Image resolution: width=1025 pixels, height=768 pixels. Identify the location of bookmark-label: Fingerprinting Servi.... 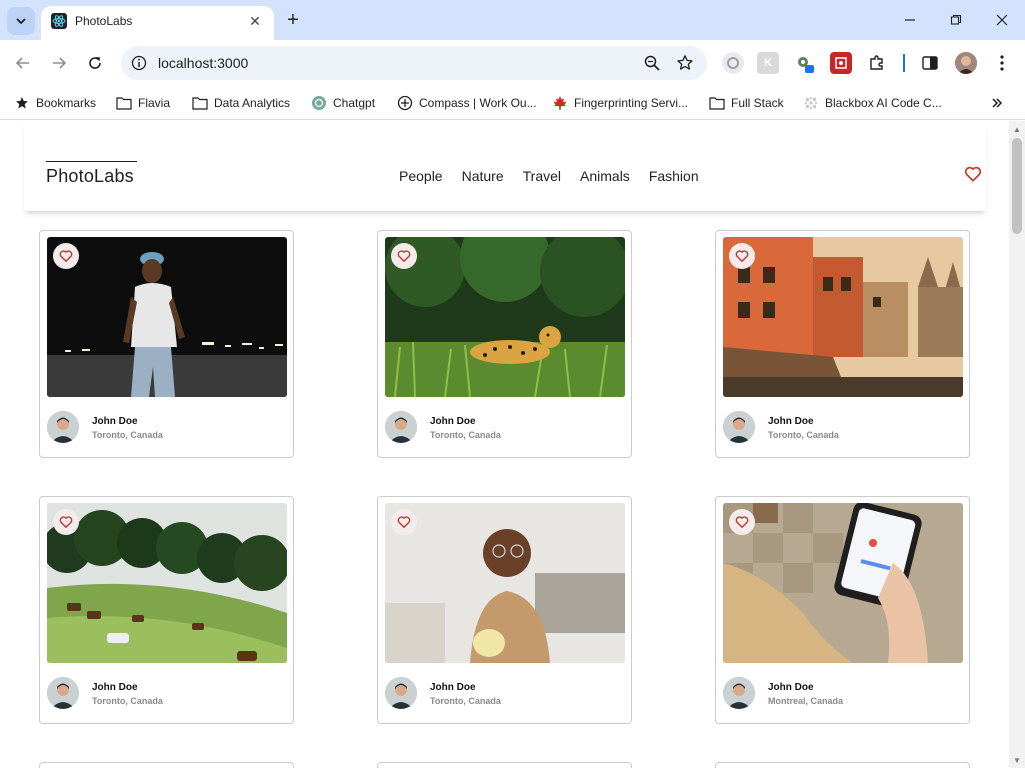
(631, 103).